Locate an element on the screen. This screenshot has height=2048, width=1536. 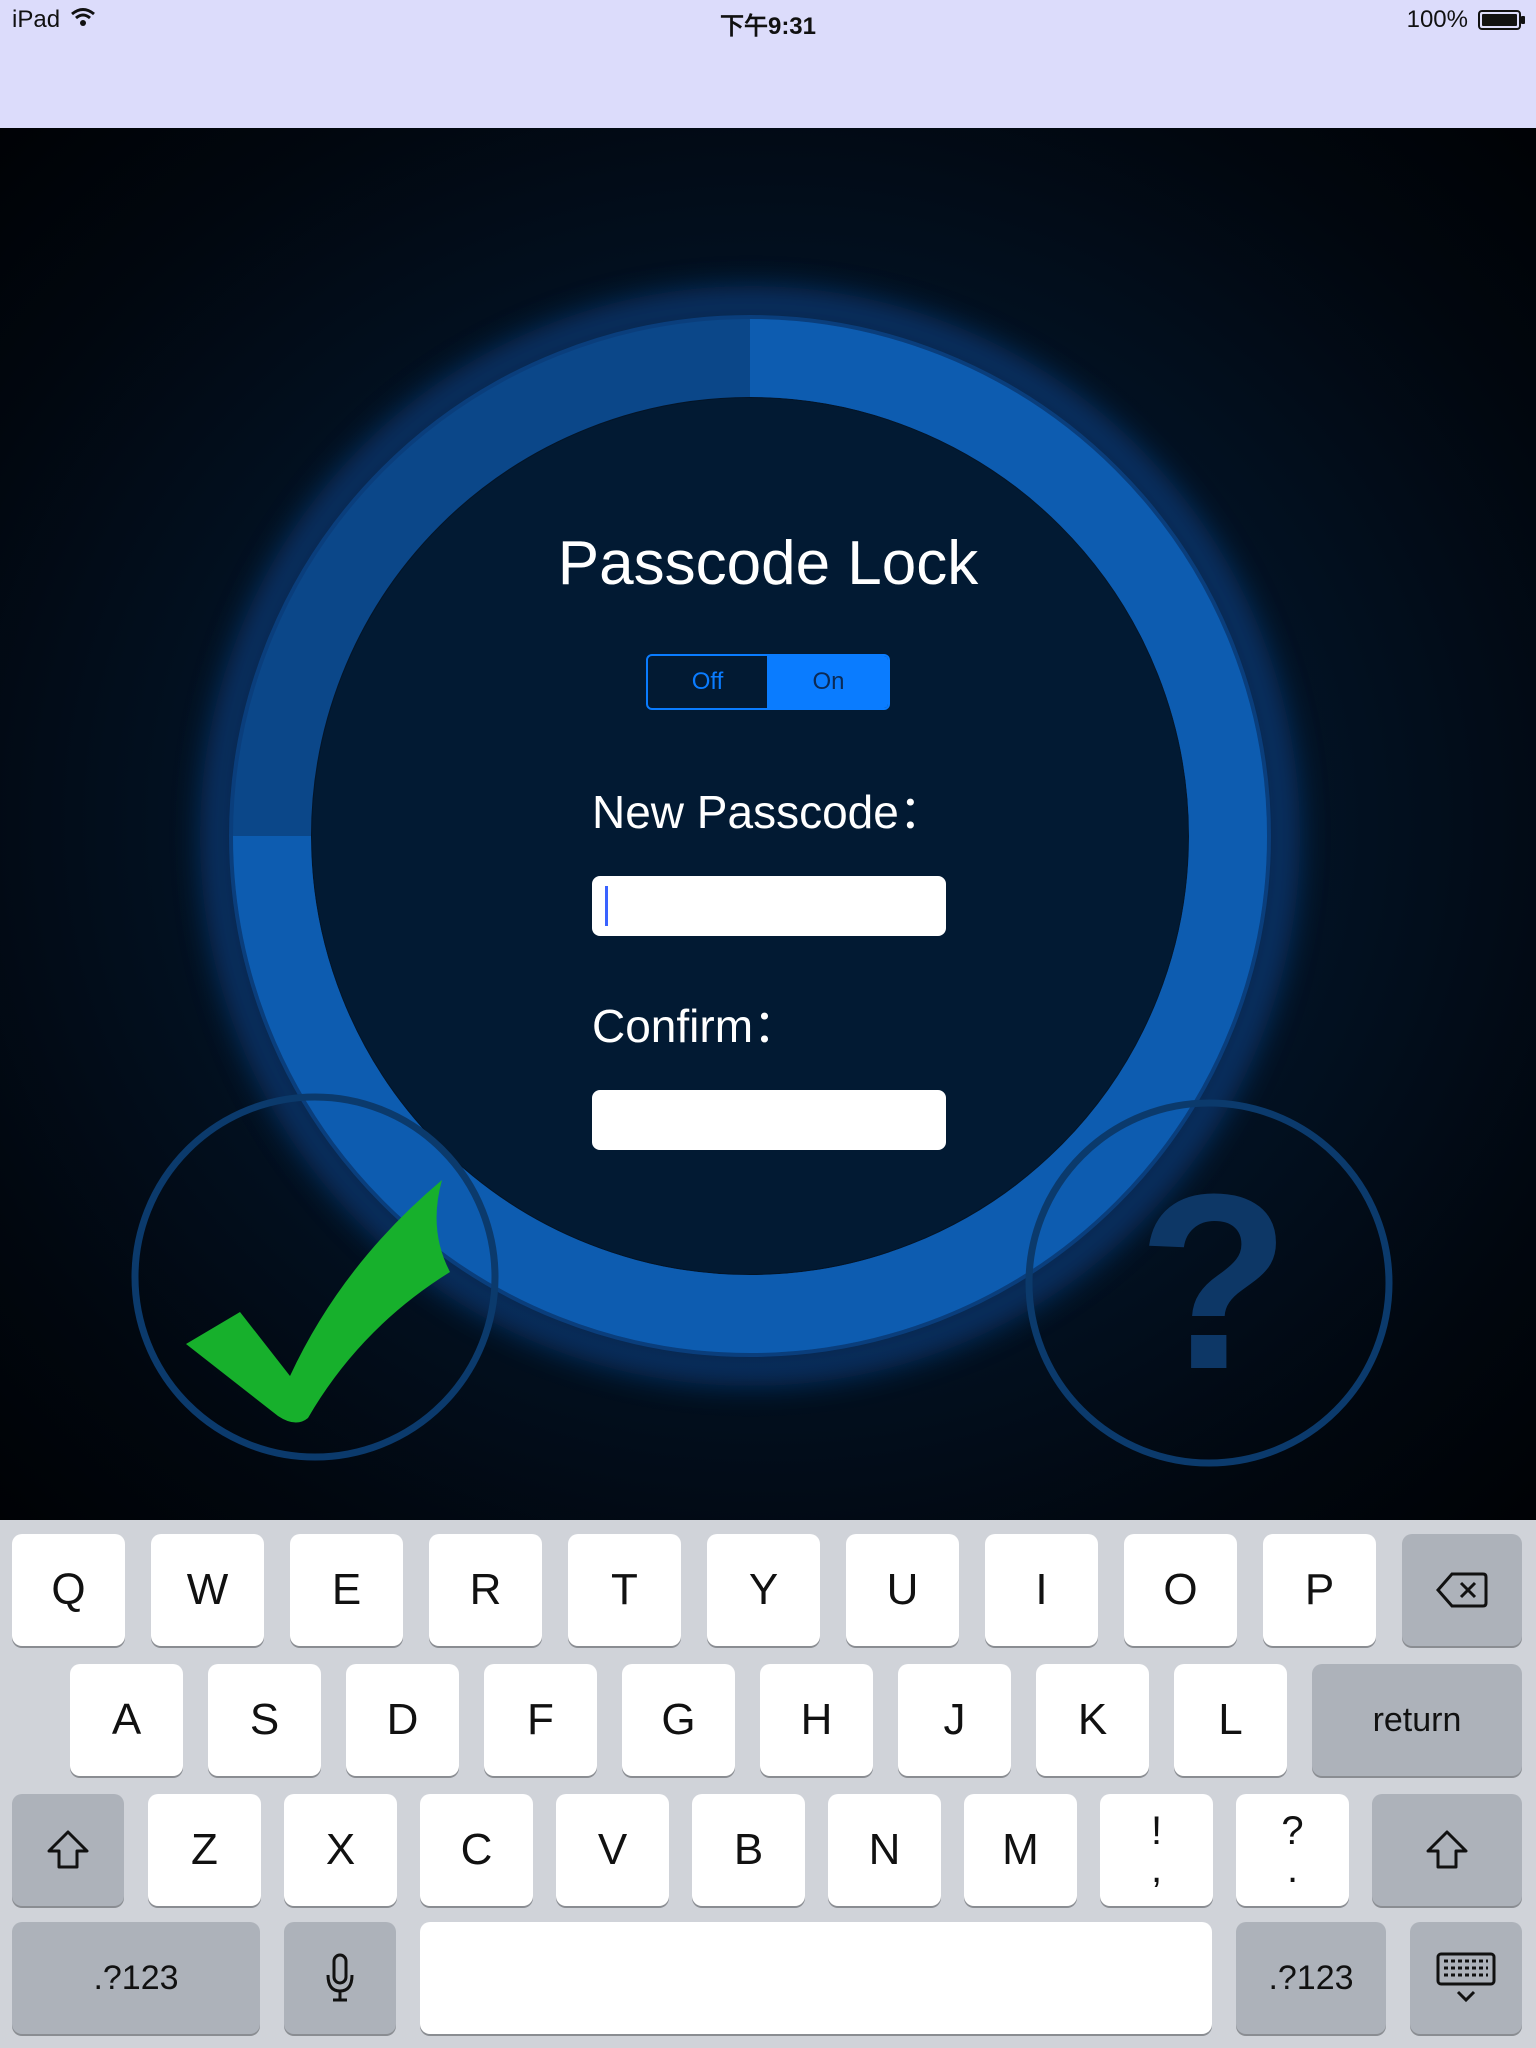
key-u: U is located at coordinates (902, 1590).